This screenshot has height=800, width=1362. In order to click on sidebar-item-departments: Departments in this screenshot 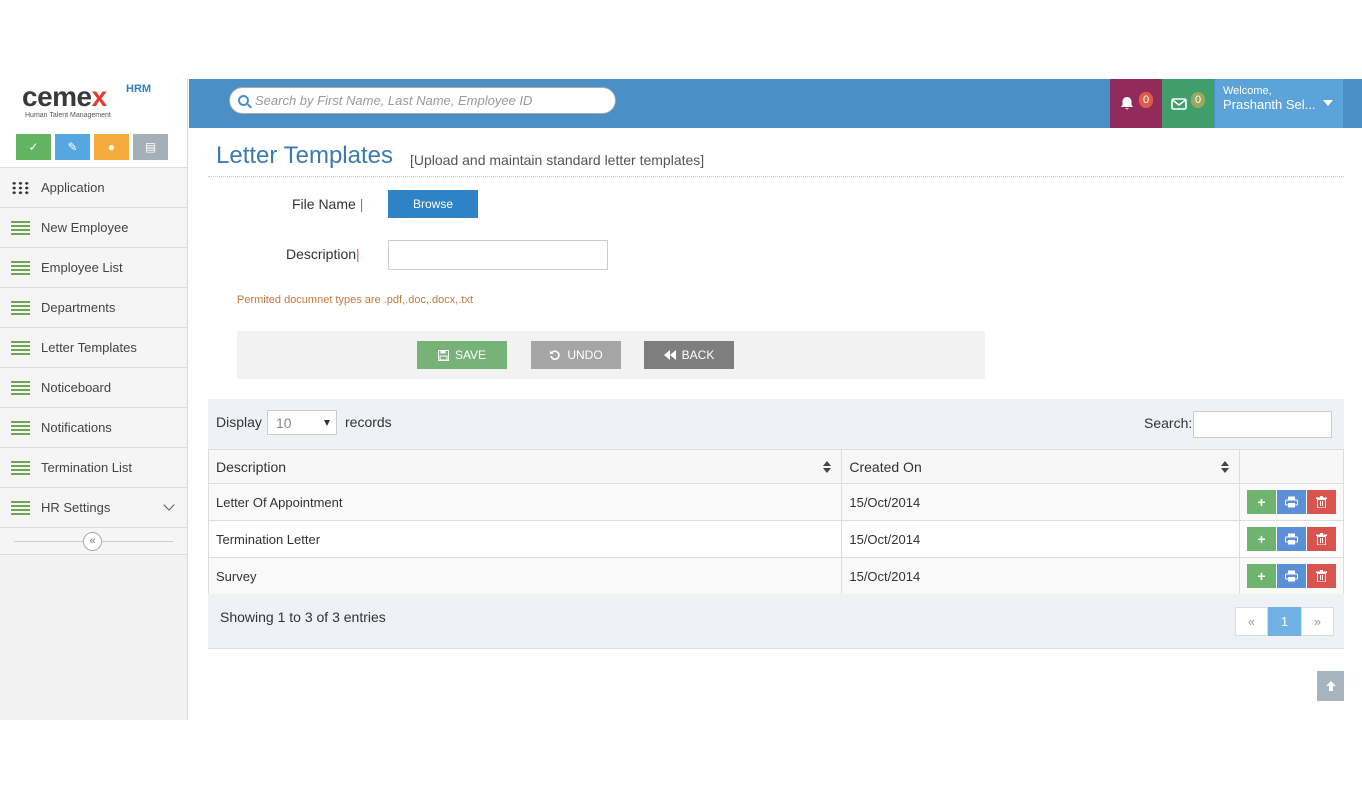, I will do `click(93, 308)`.